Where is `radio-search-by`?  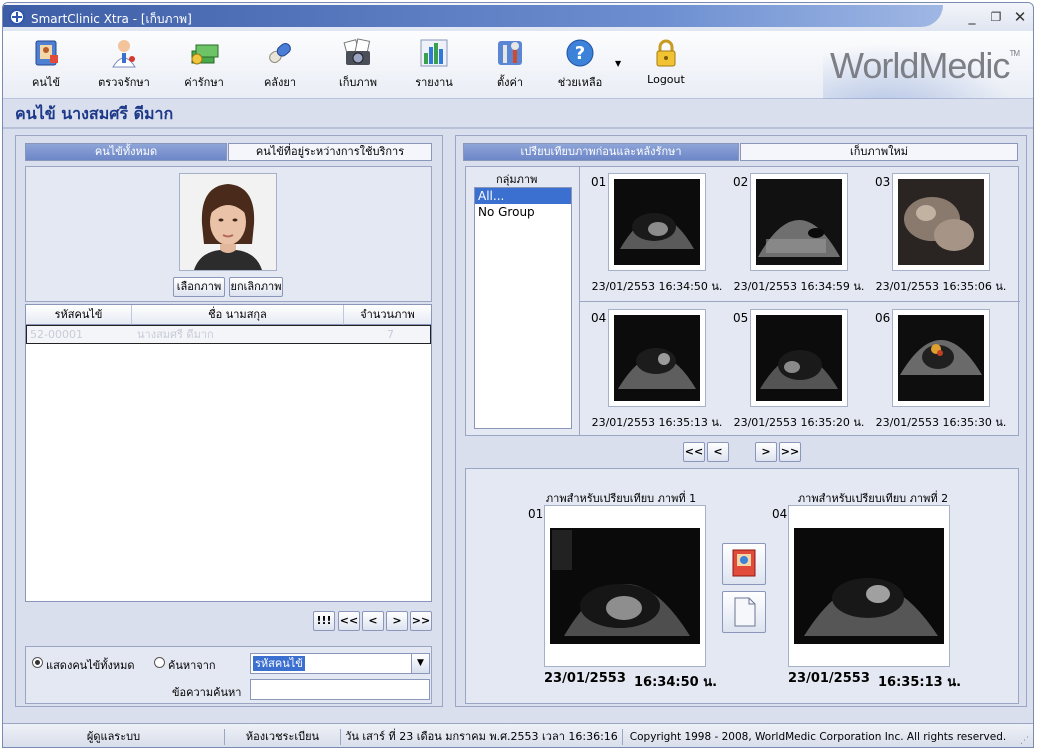
radio-search-by is located at coordinates (159, 662).